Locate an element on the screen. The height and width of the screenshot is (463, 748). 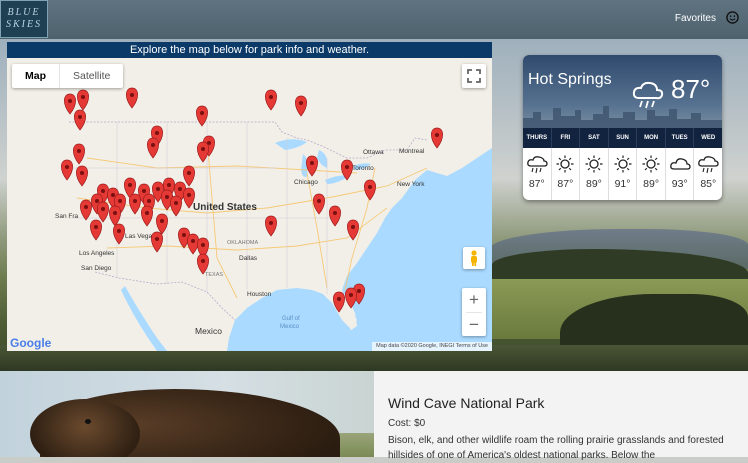
zoom-in-button: + is located at coordinates (474, 300).